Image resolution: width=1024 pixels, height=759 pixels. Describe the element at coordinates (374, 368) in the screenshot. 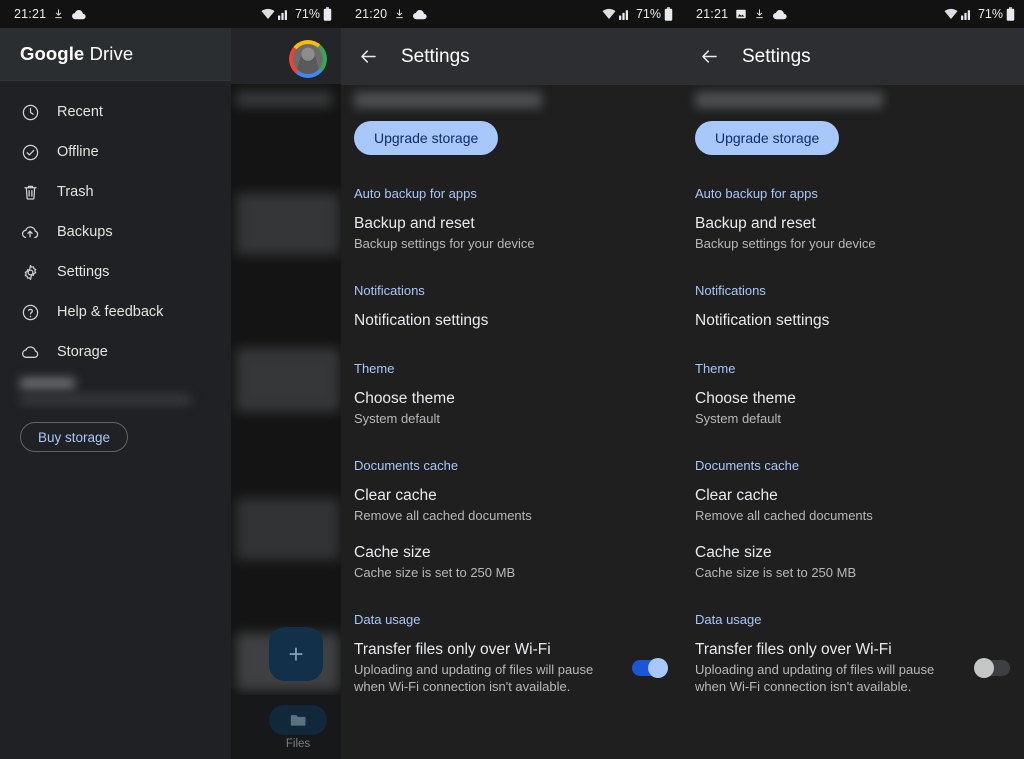

I see `section-header-theme: Theme` at that location.